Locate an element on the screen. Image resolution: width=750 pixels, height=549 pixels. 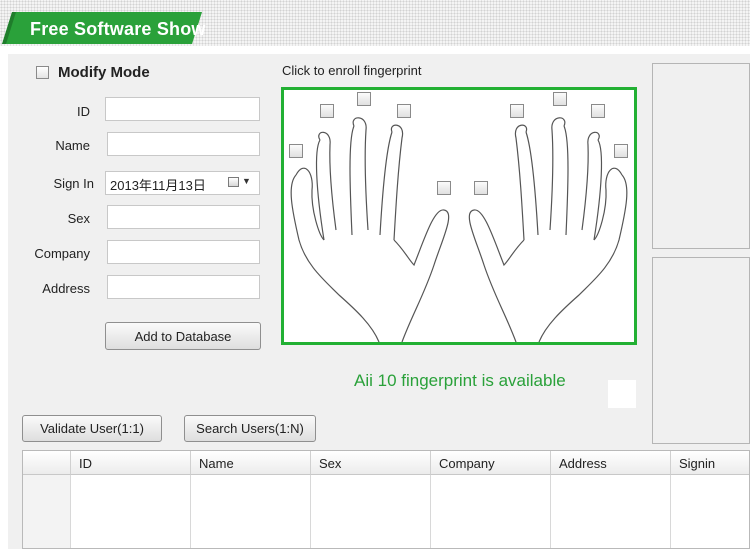
chevron-down-icon: ▼ is located at coordinates (246, 181).